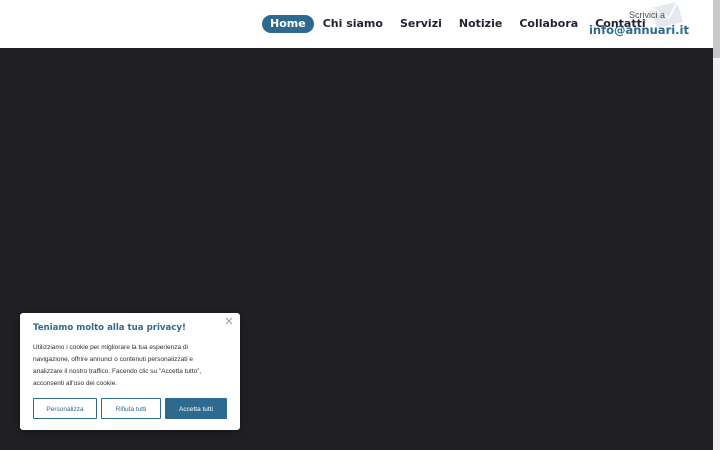 This screenshot has width=720, height=450. I want to click on close-icon, so click(229, 321).